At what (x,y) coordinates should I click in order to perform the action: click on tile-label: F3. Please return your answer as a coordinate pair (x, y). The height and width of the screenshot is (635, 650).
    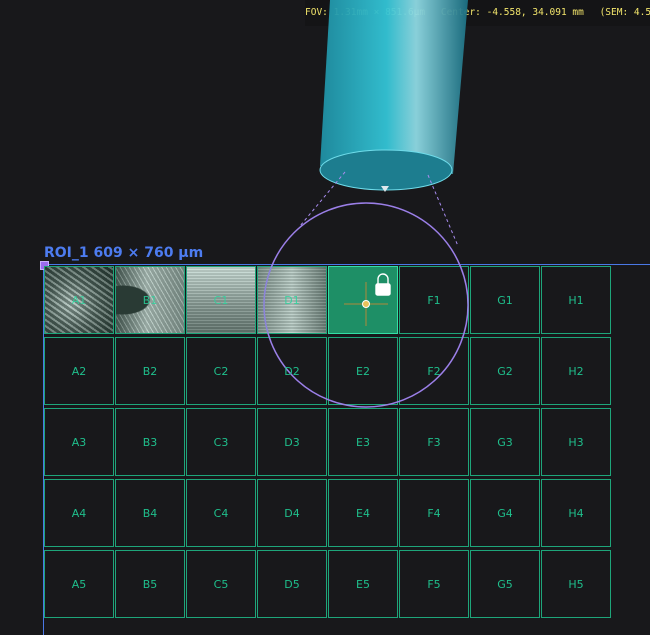
    Looking at the image, I should click on (434, 442).